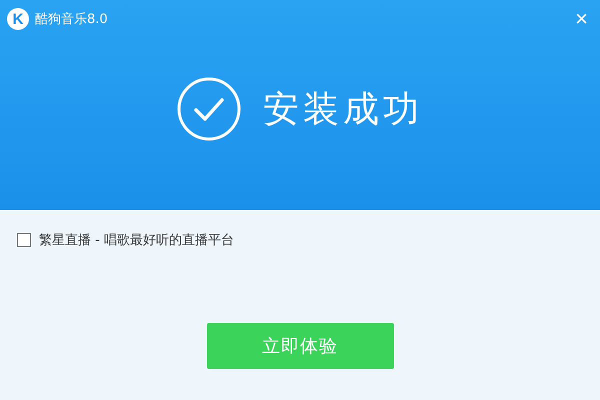  What do you see at coordinates (343, 110) in the screenshot?
I see `success-message: 安装成功` at bounding box center [343, 110].